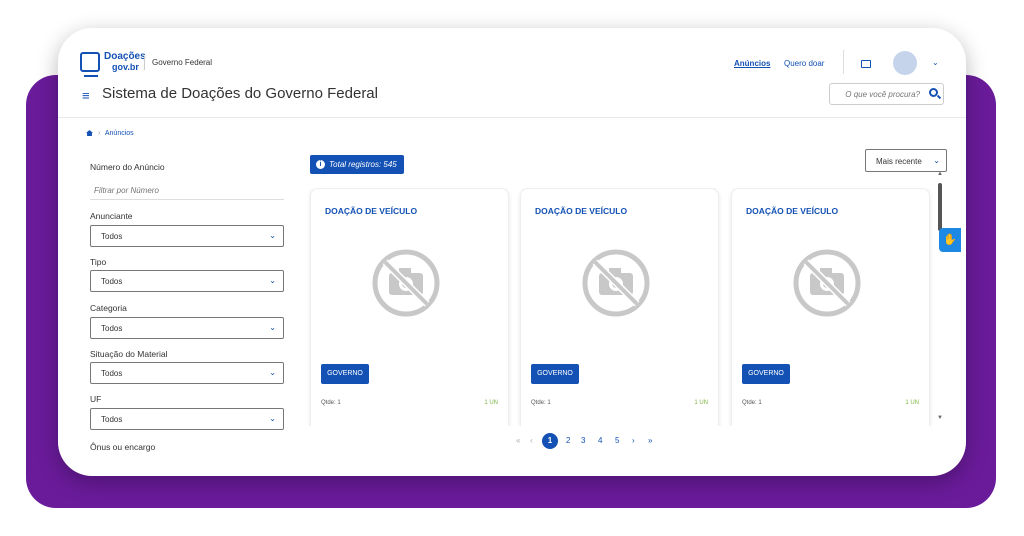 The height and width of the screenshot is (536, 1024). What do you see at coordinates (568, 440) in the screenshot?
I see `page-2-button: 2` at bounding box center [568, 440].